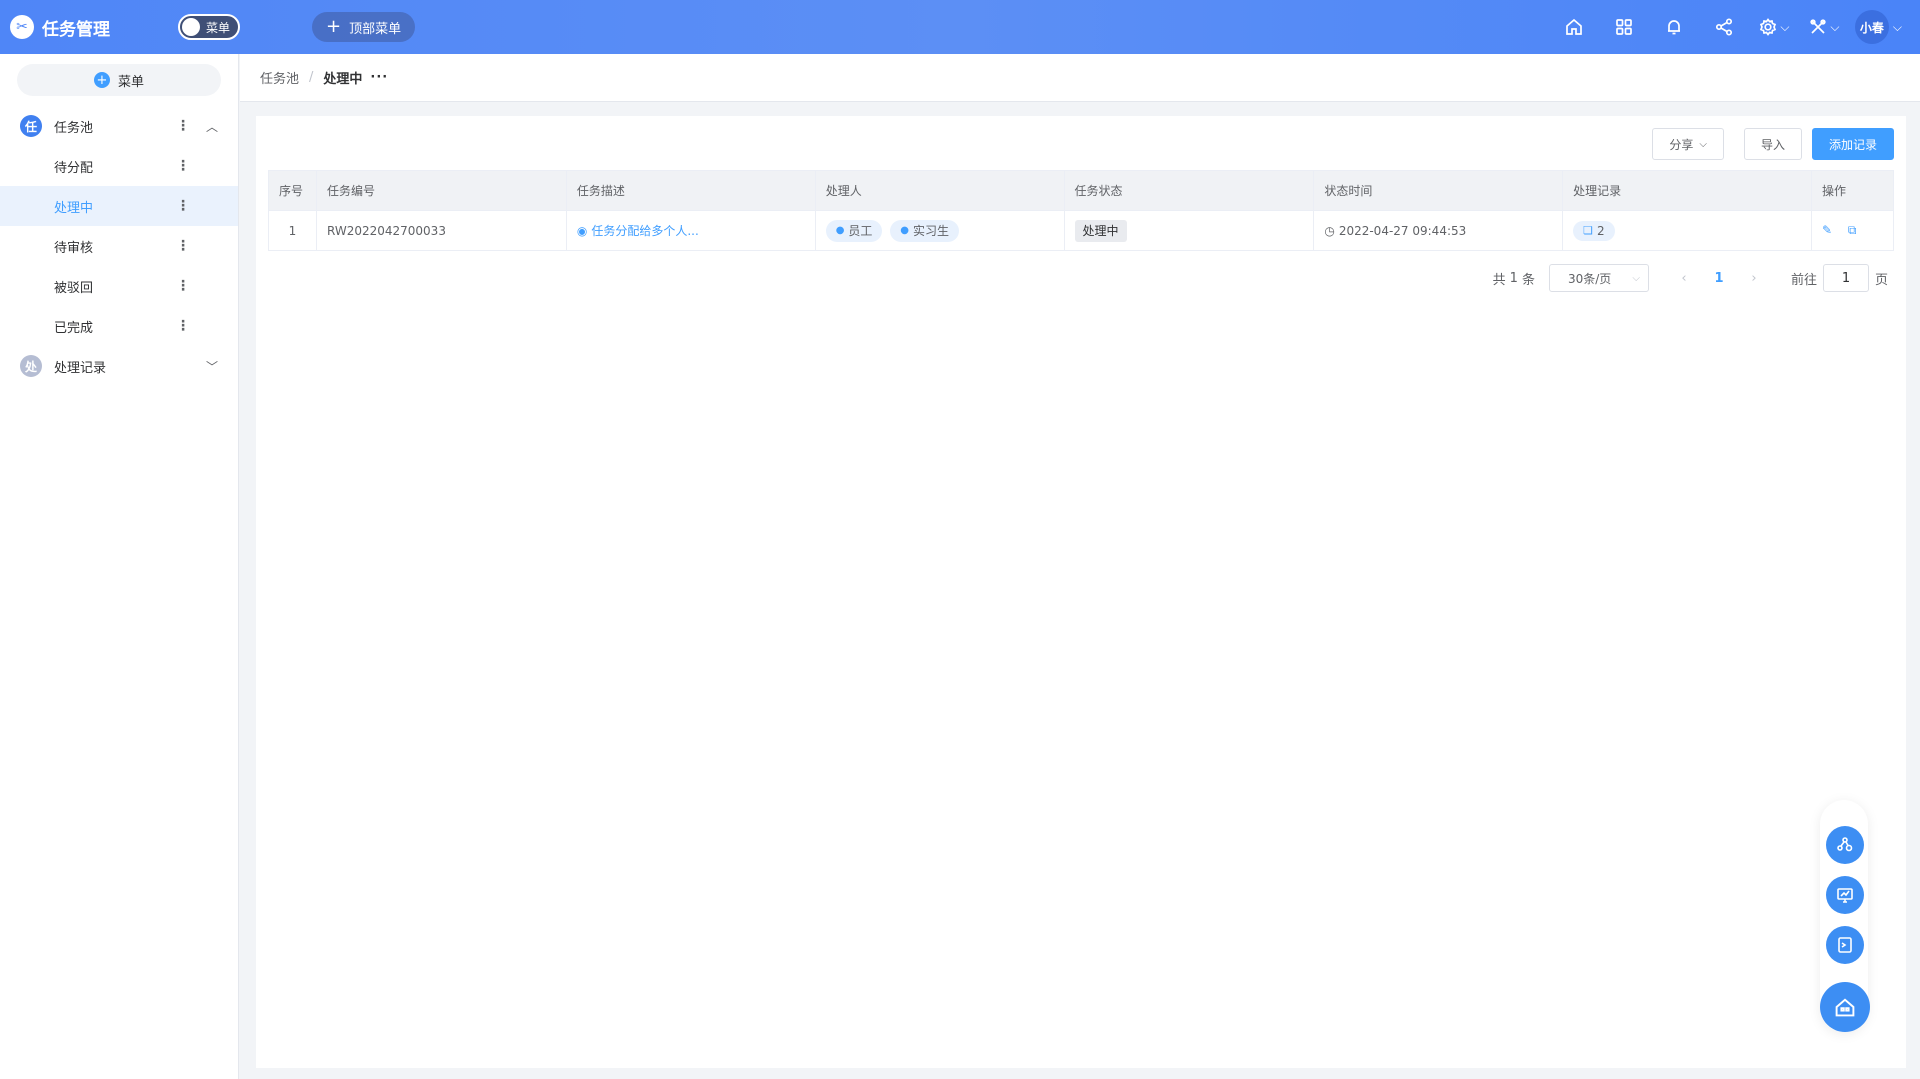 The width and height of the screenshot is (1920, 1079). Describe the element at coordinates (119, 166) in the screenshot. I see `sidebar-item-pending-assign: 待分配 ⋮` at that location.